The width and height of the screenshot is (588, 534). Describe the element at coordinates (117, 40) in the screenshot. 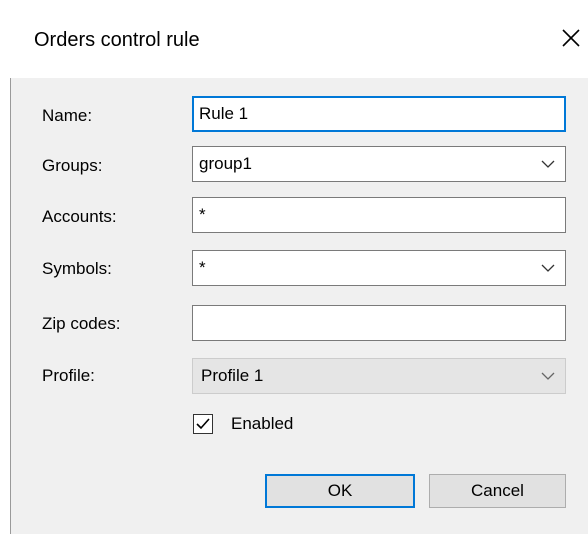

I see `dialog-title: Orders control rule` at that location.